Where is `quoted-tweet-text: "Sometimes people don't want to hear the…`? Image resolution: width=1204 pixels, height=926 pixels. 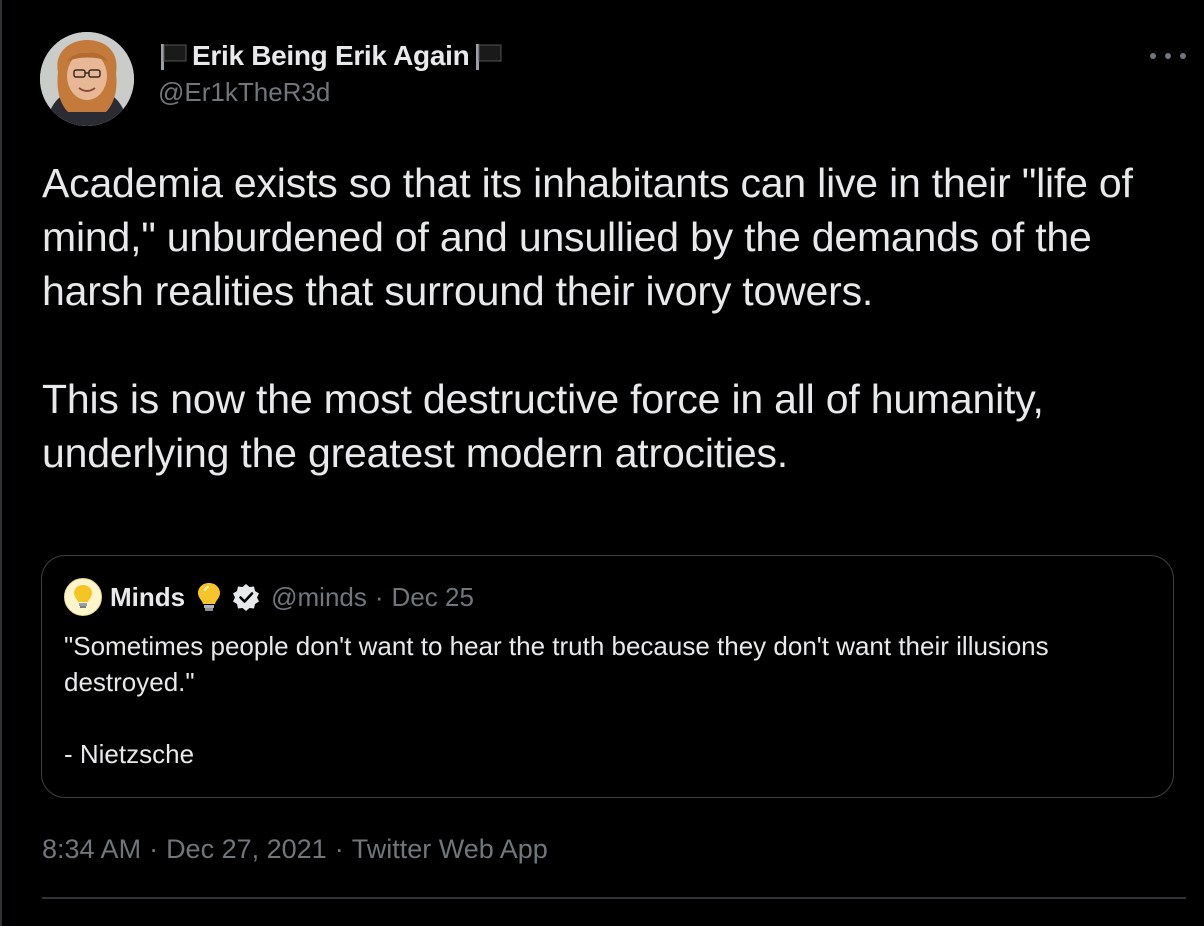 quoted-tweet-text: "Sometimes people don't want to hear the… is located at coordinates (609, 700).